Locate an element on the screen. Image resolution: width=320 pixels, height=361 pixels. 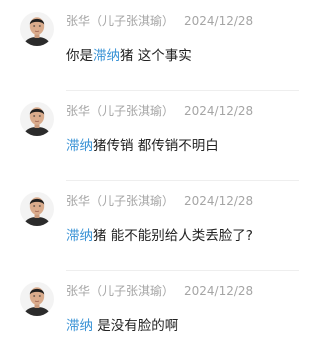
comment-text-after: 是没有脸的啊 is located at coordinates (136, 326).